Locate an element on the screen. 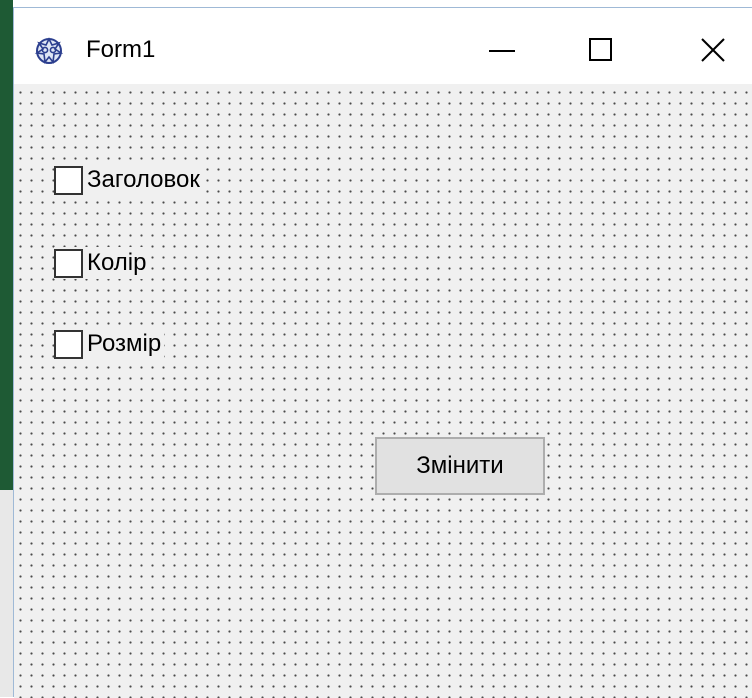 The image size is (752, 698). minimize-icon is located at coordinates (502, 51).